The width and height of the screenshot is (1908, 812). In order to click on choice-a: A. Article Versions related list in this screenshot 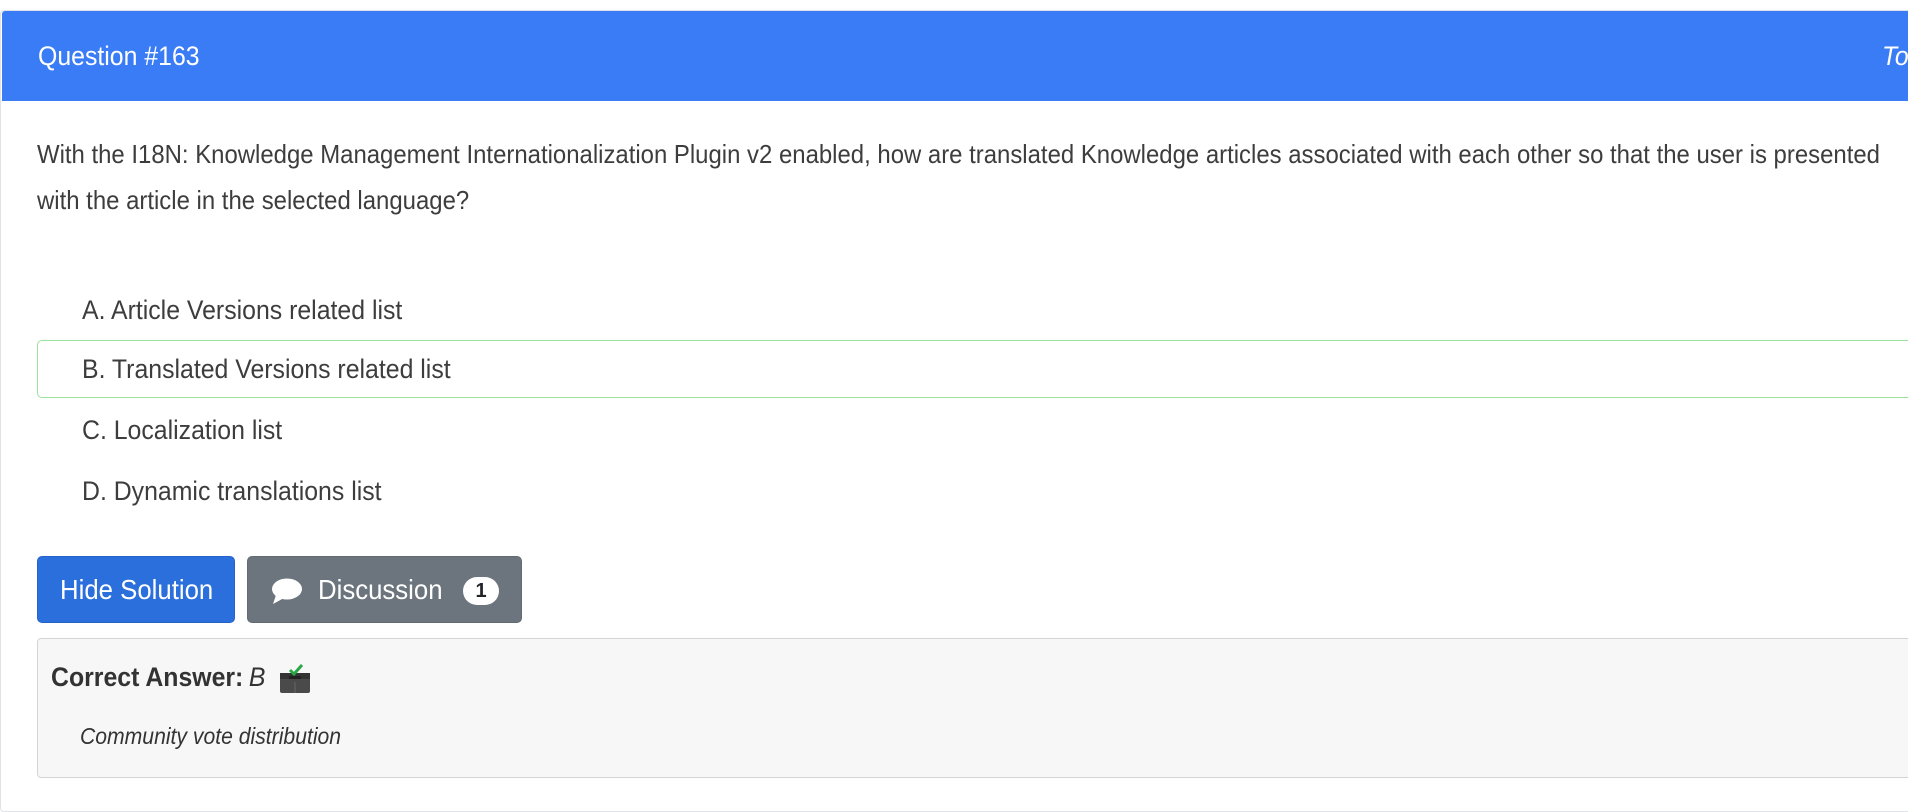, I will do `click(972, 310)`.